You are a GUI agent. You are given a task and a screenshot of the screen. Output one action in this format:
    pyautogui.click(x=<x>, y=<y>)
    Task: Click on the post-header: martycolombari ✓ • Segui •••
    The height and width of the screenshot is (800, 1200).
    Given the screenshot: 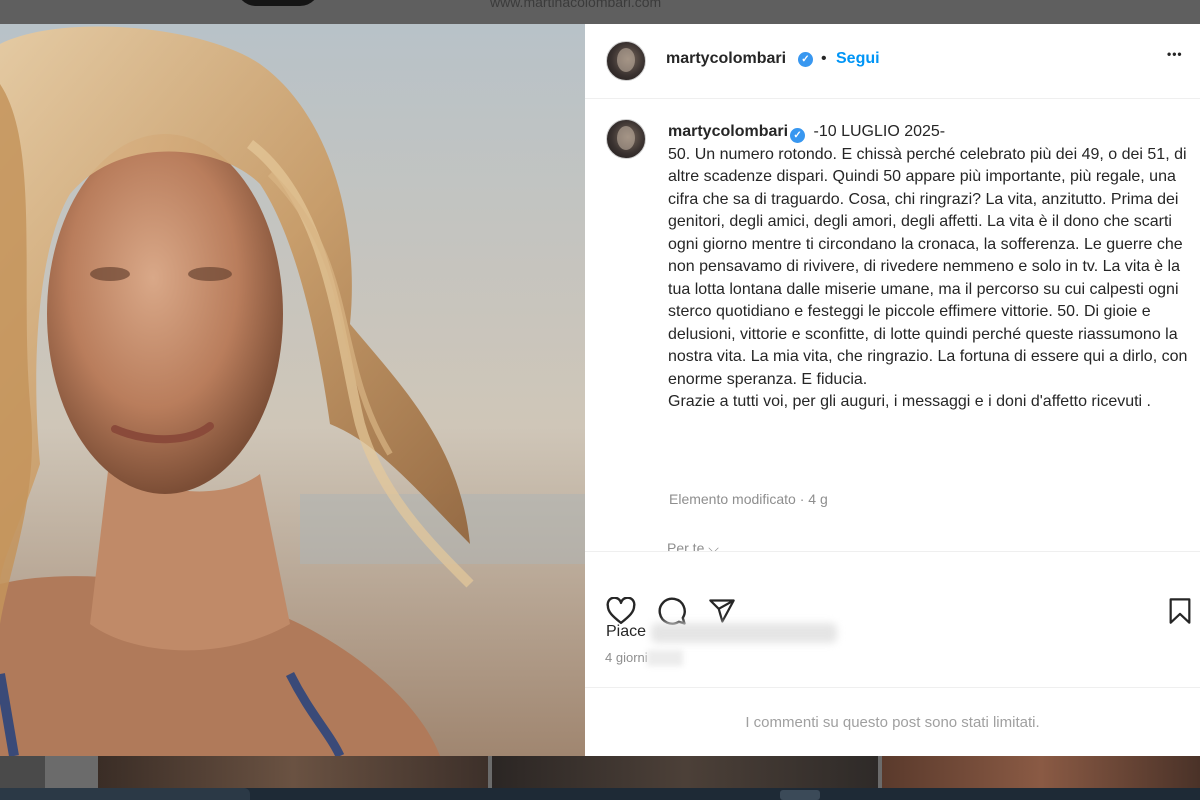 What is the action you would take?
    pyautogui.click(x=892, y=61)
    